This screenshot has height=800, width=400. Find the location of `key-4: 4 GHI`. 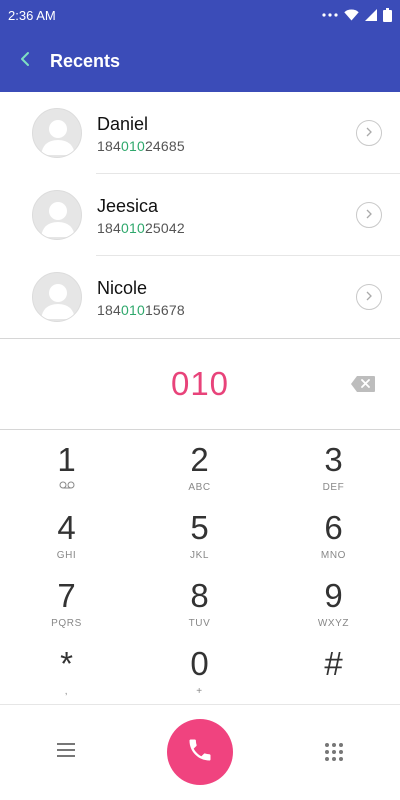

key-4: 4 GHI is located at coordinates (66, 533).